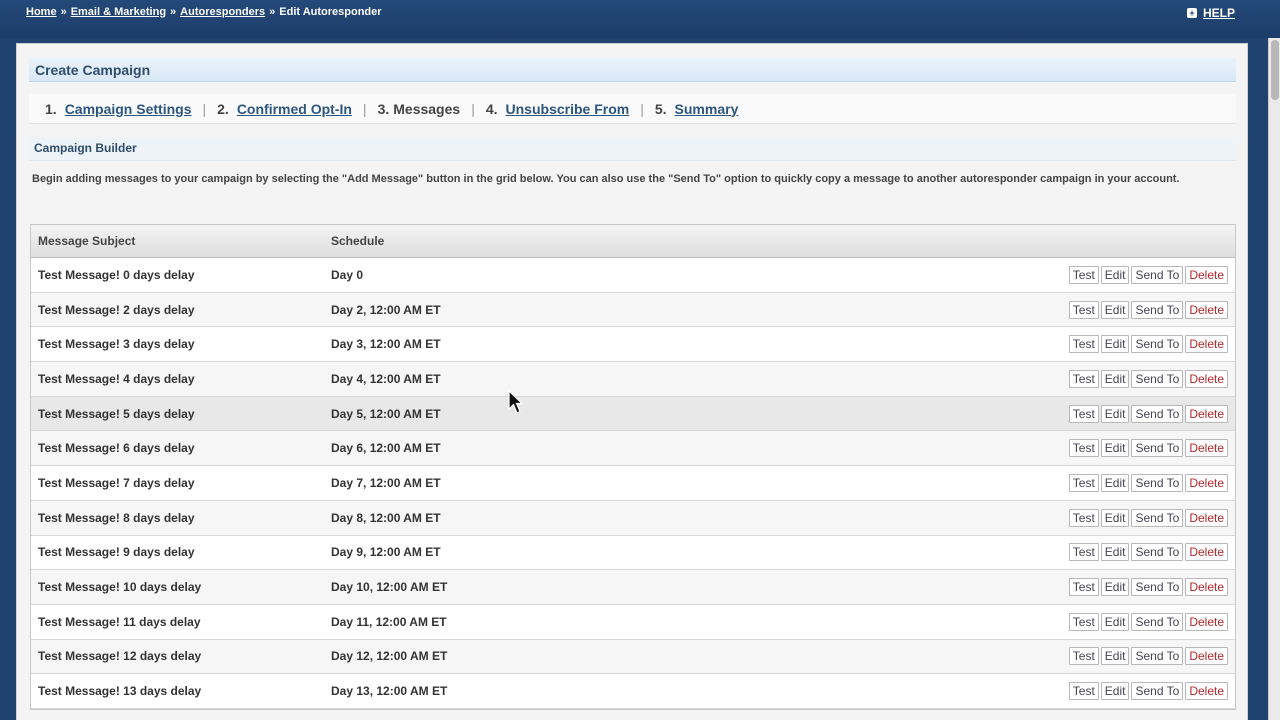 This screenshot has height=720, width=1280. I want to click on breadcrumb-autoresponders: Autoresponders, so click(222, 12).